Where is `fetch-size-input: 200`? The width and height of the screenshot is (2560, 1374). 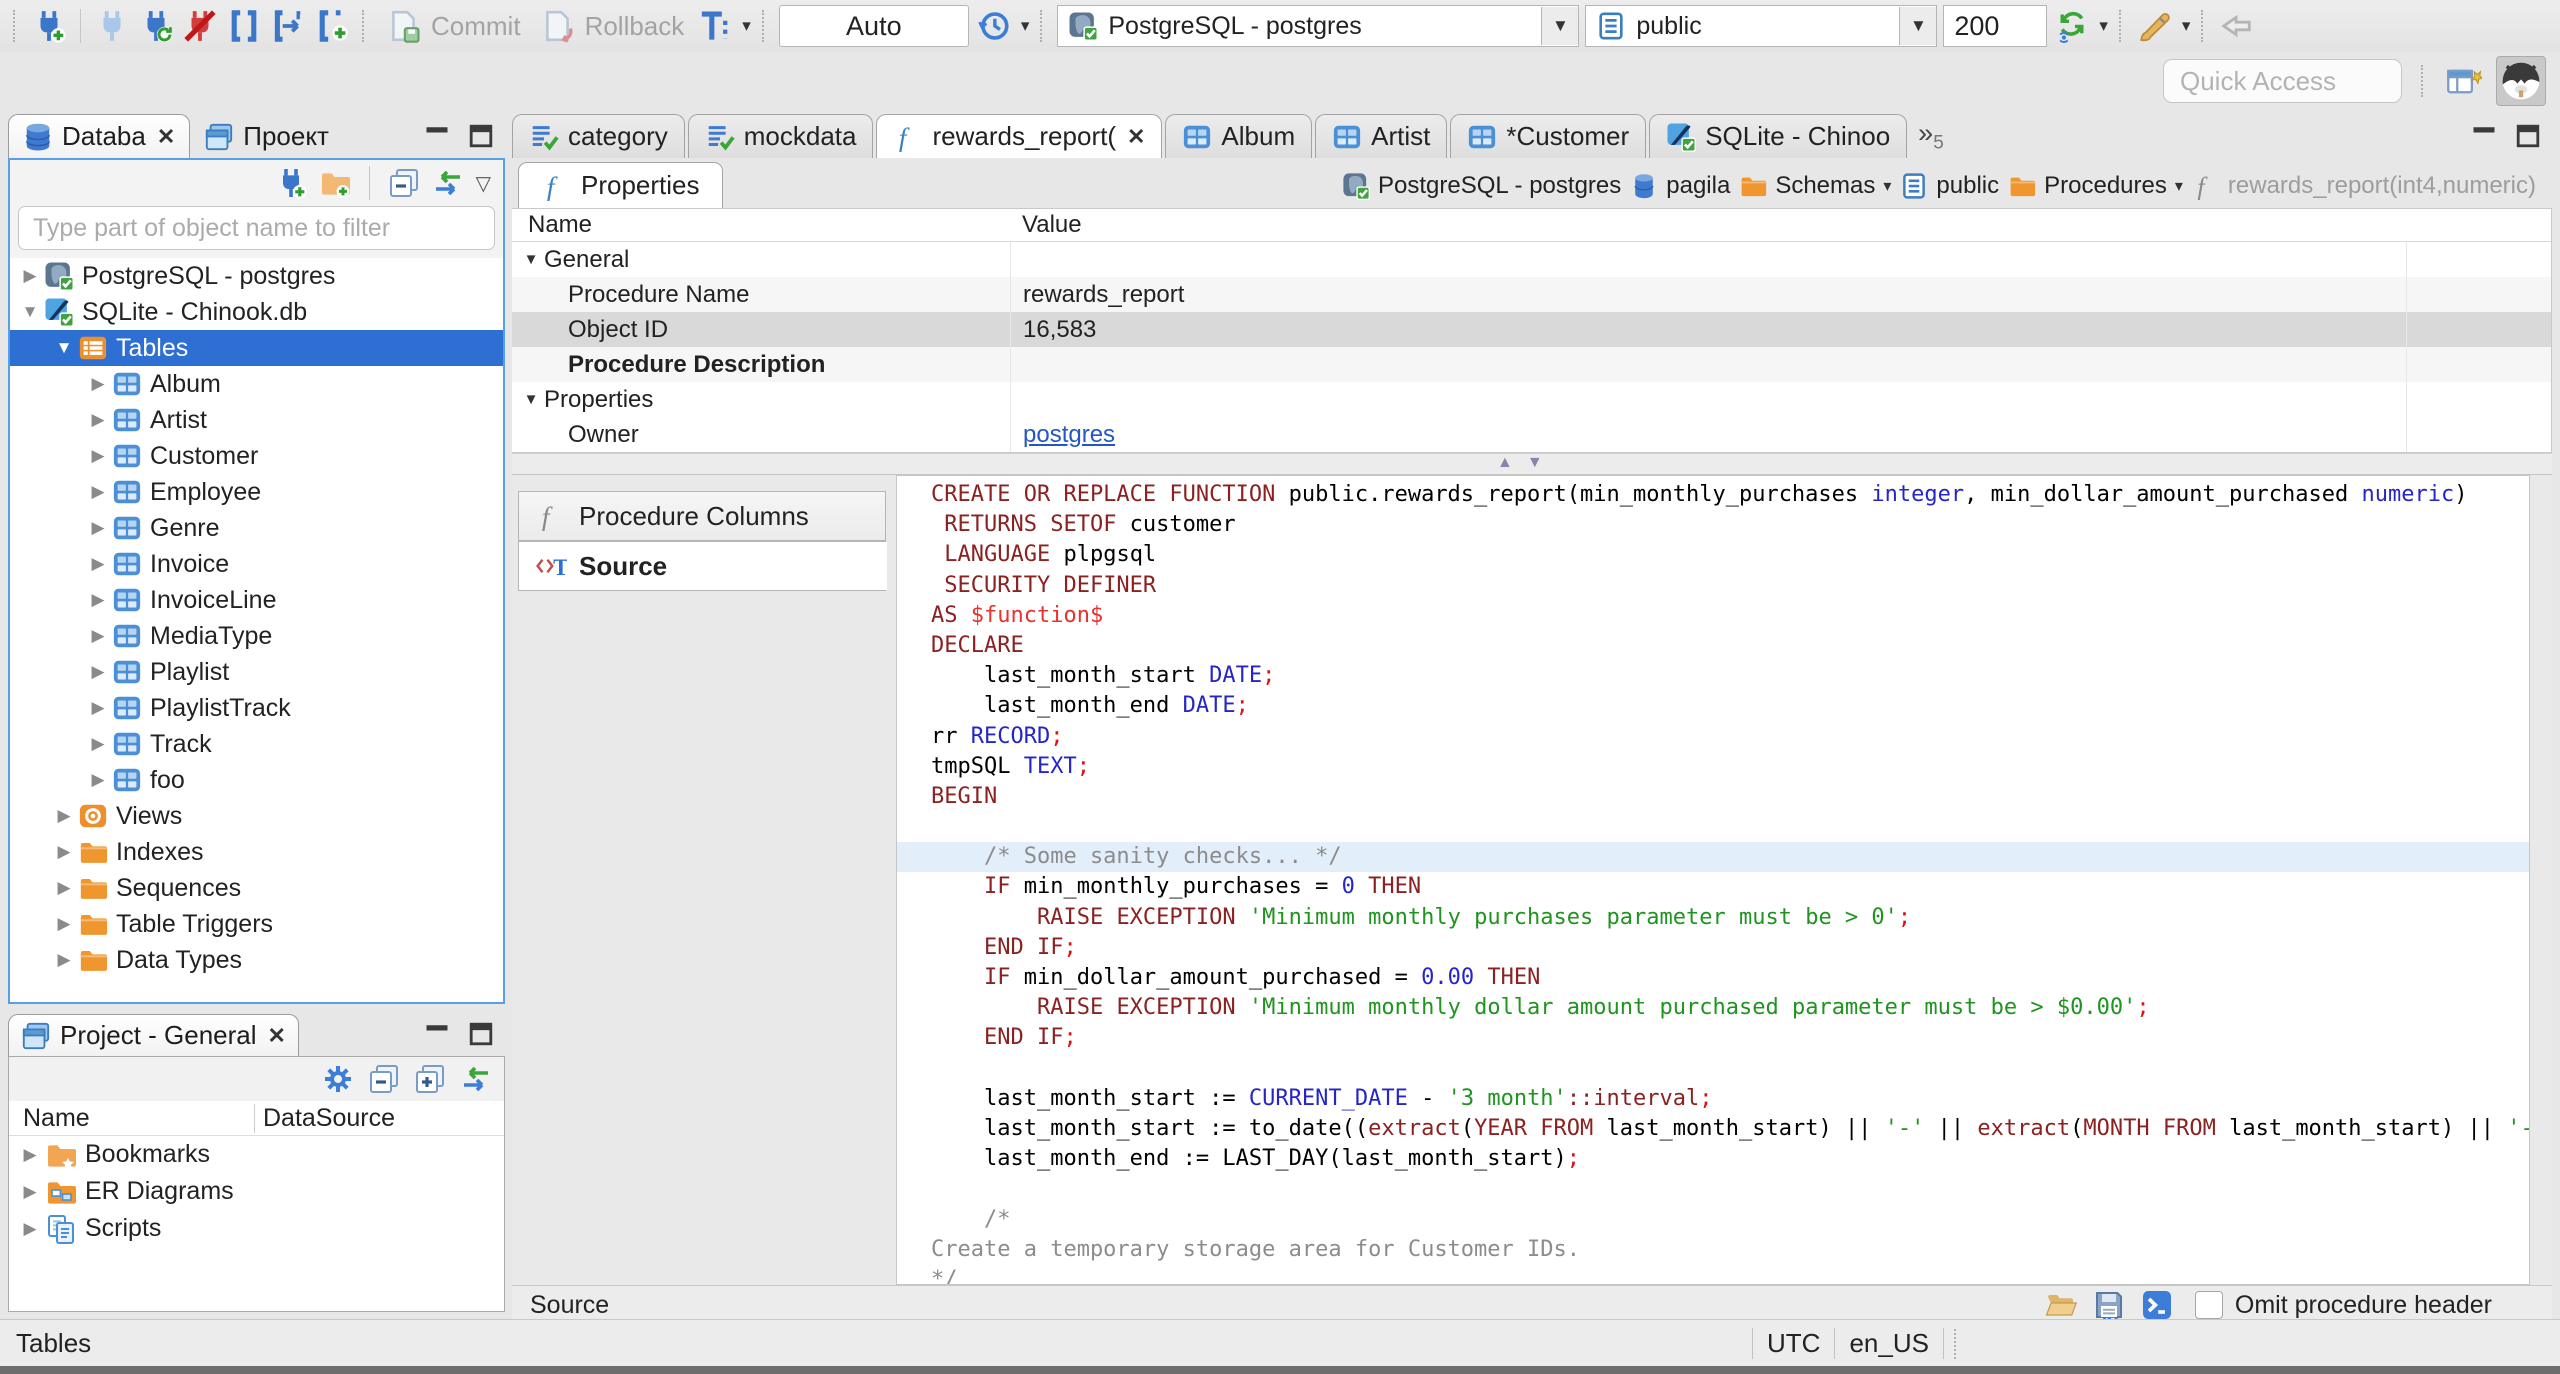
fetch-size-input: 200 is located at coordinates (1995, 26).